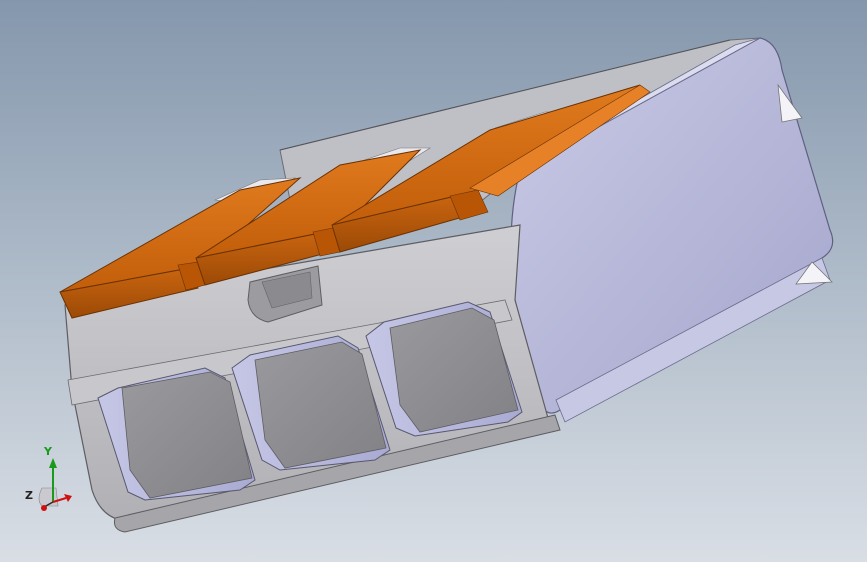 The height and width of the screenshot is (562, 867). Describe the element at coordinates (50, 480) in the screenshot. I see `view-orientation-triad: Y Z` at that location.